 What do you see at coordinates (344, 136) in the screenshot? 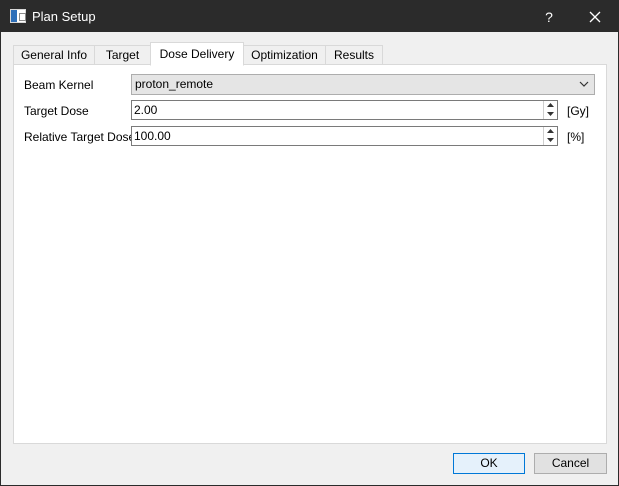
I see `relative-target-dose-spinbox: 100.00` at bounding box center [344, 136].